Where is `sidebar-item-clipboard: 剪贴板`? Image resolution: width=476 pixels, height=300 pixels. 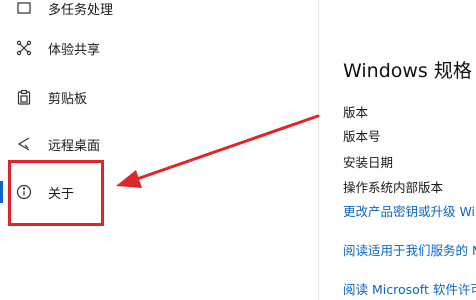 sidebar-item-clipboard: 剪贴板 is located at coordinates (159, 97).